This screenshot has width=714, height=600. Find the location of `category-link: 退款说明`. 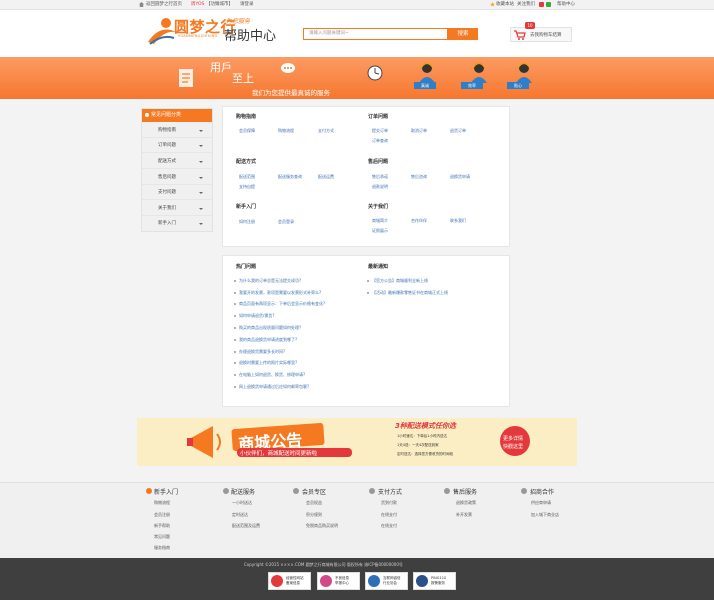

category-link: 退款说明 is located at coordinates (380, 187).